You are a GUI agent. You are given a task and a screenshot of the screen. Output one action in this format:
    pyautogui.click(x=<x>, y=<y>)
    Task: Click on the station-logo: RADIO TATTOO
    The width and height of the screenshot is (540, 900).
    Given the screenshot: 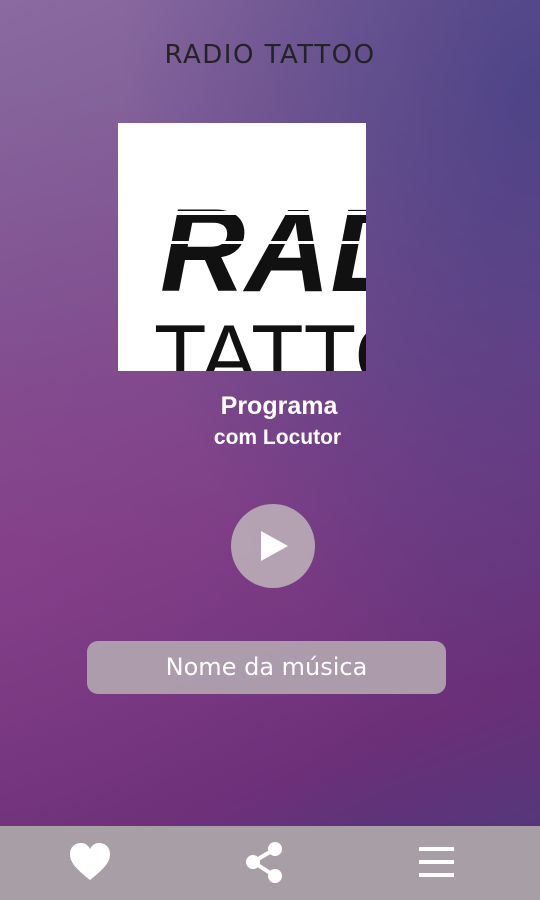 What is the action you would take?
    pyautogui.click(x=242, y=247)
    